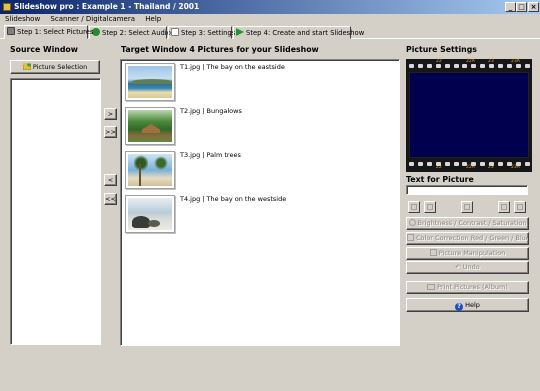 The height and width of the screenshot is (391, 540). I want to click on app-icon, so click(7, 7).